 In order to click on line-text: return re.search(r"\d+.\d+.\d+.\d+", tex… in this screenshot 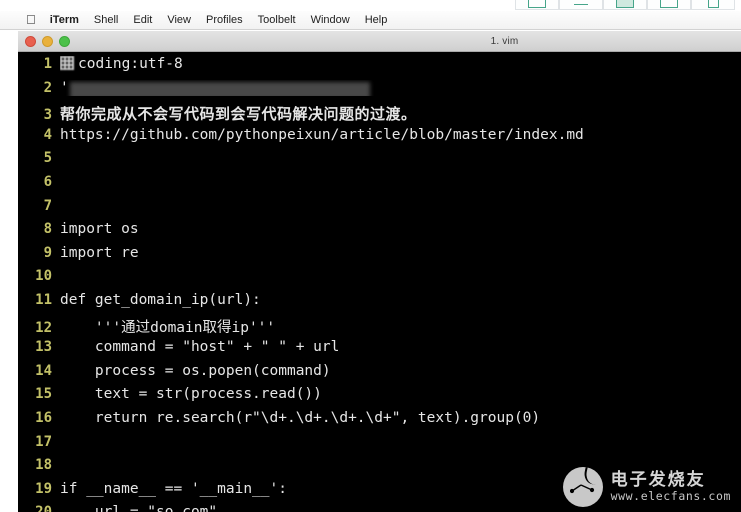, I will do `click(400, 418)`.